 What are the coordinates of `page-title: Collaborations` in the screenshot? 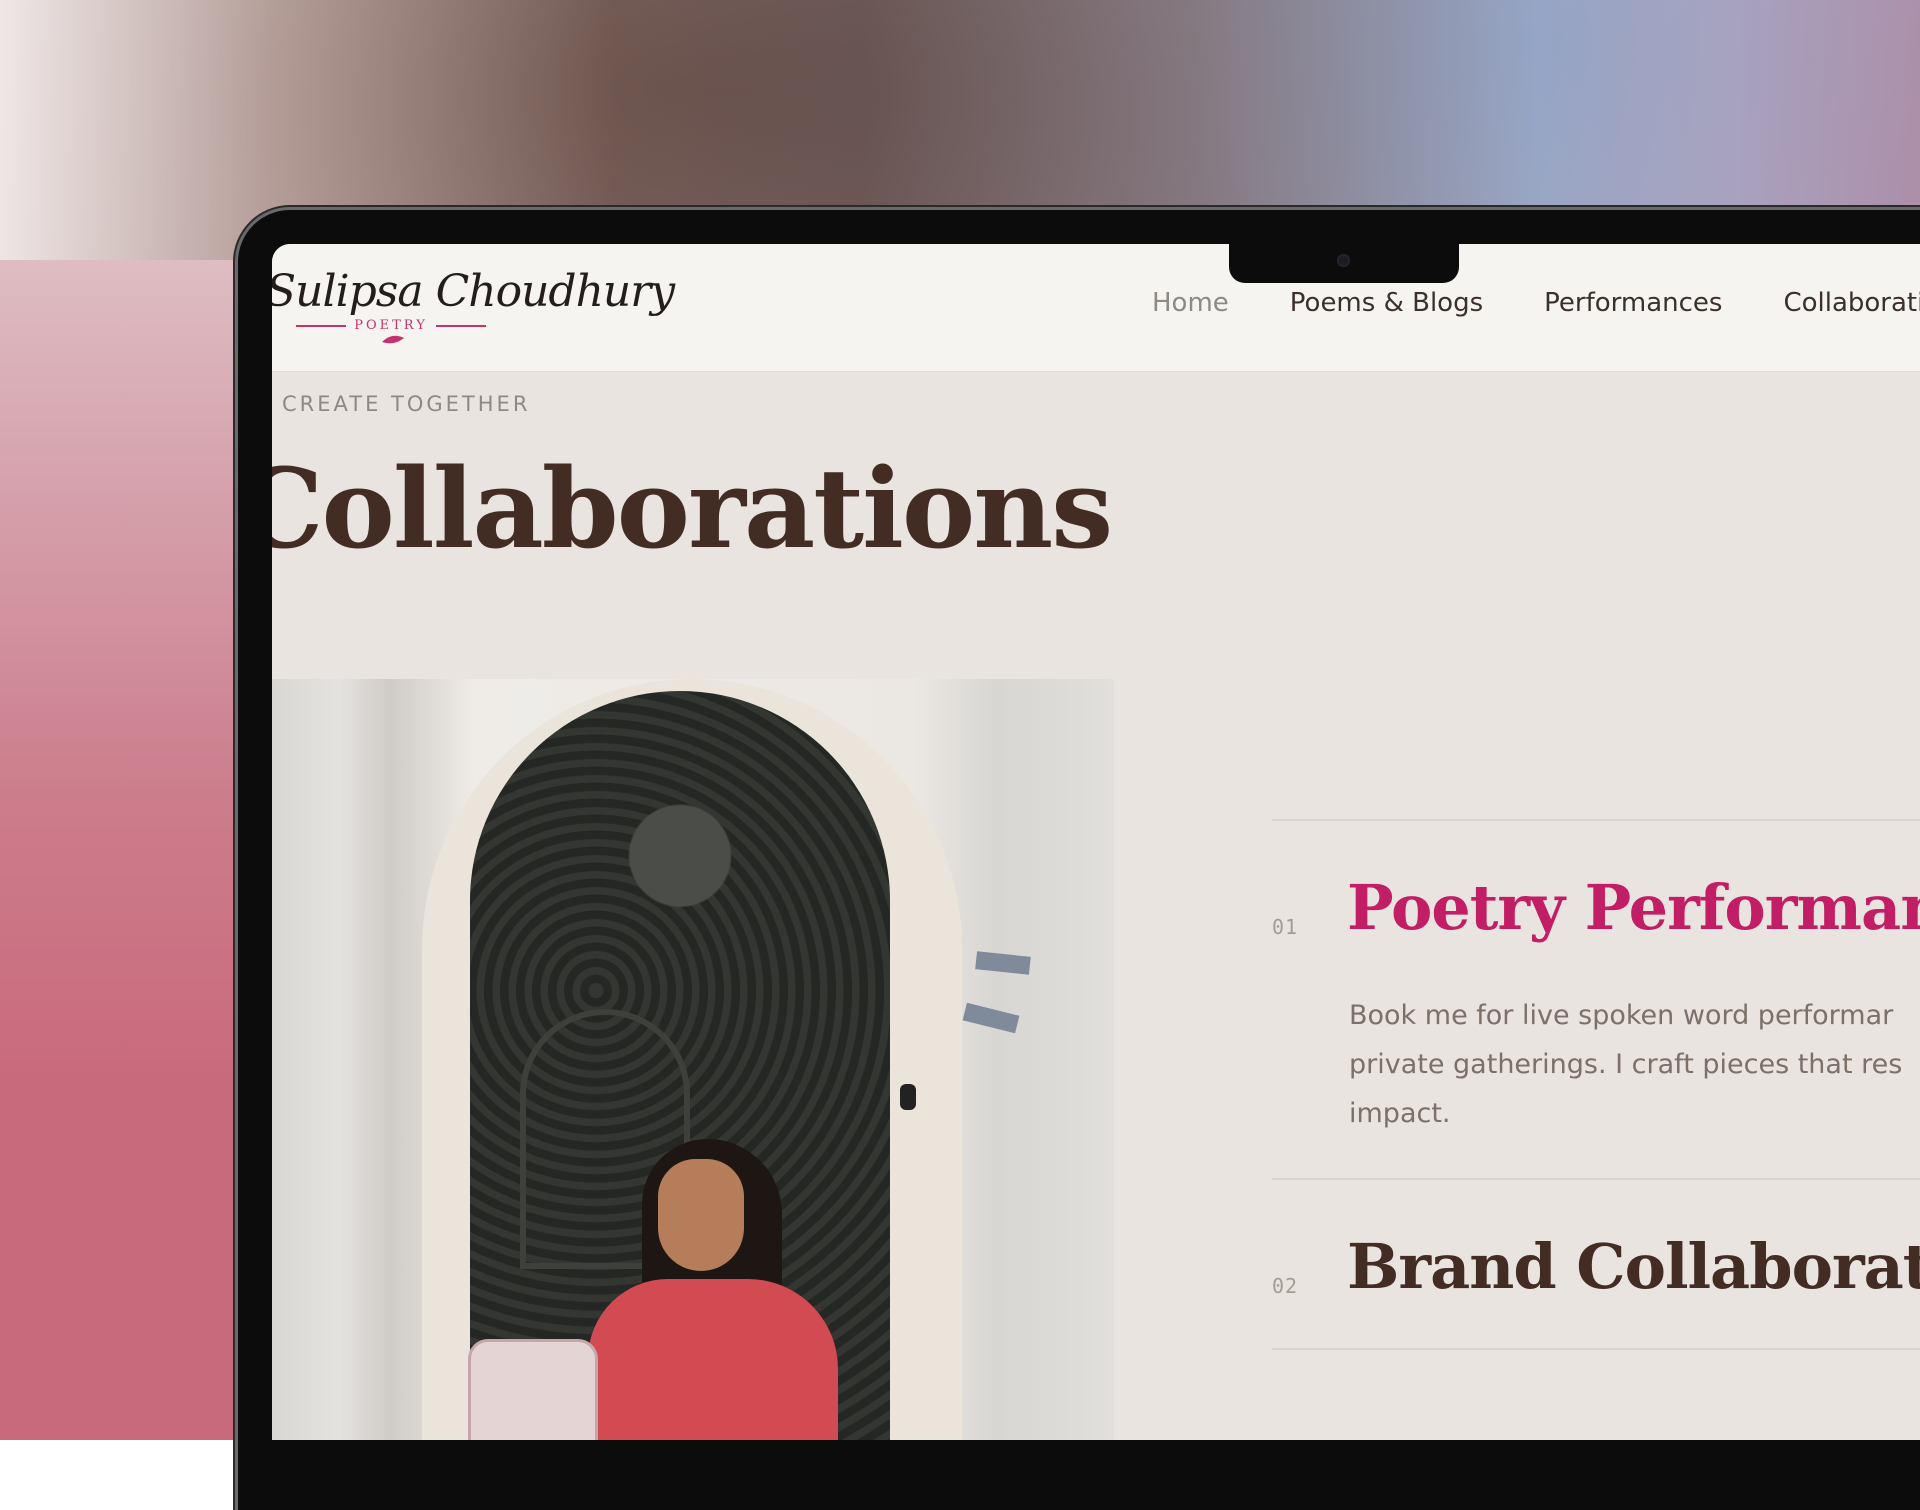 It's located at (691, 508).